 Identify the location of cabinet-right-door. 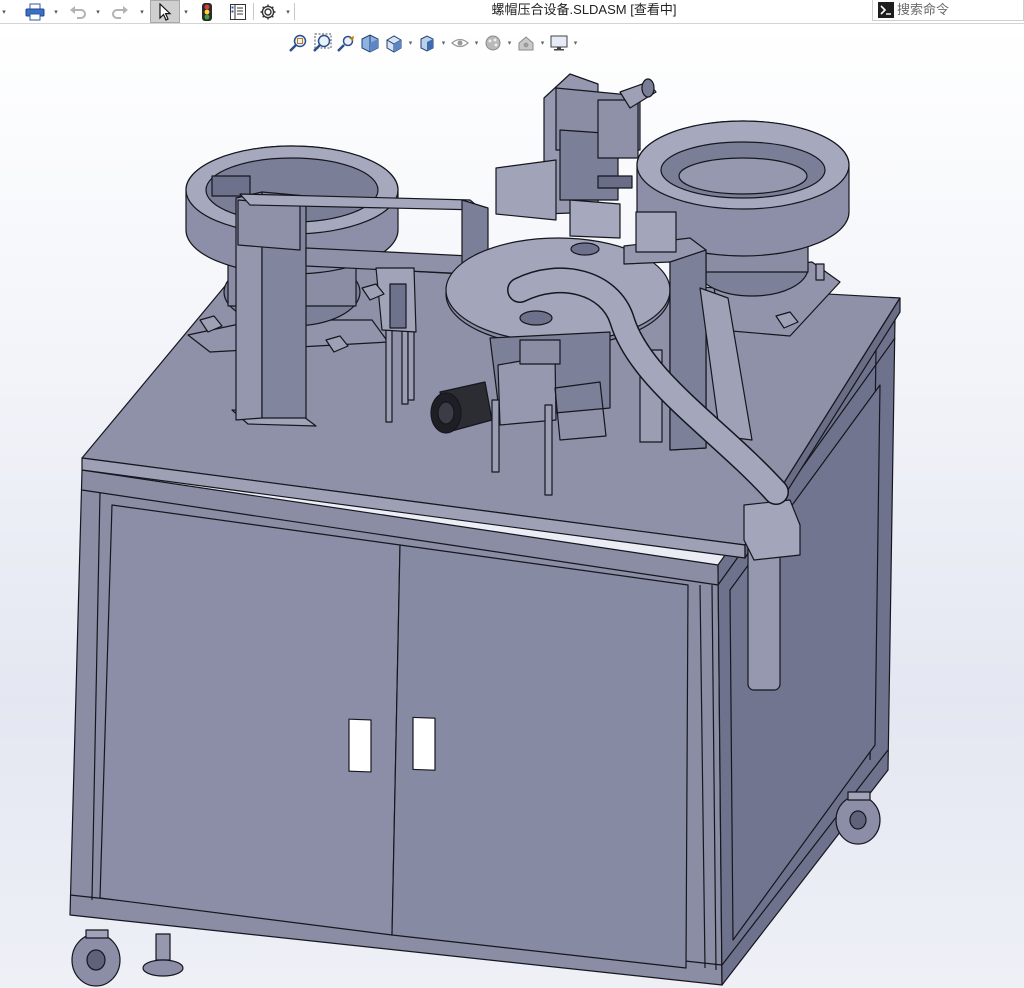
(540, 756).